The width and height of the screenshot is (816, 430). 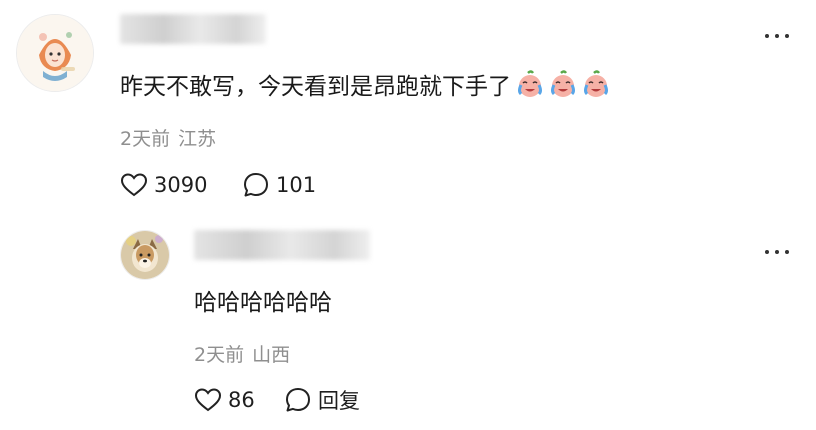 I want to click on comment-meta: 2天前 江苏, so click(x=168, y=137).